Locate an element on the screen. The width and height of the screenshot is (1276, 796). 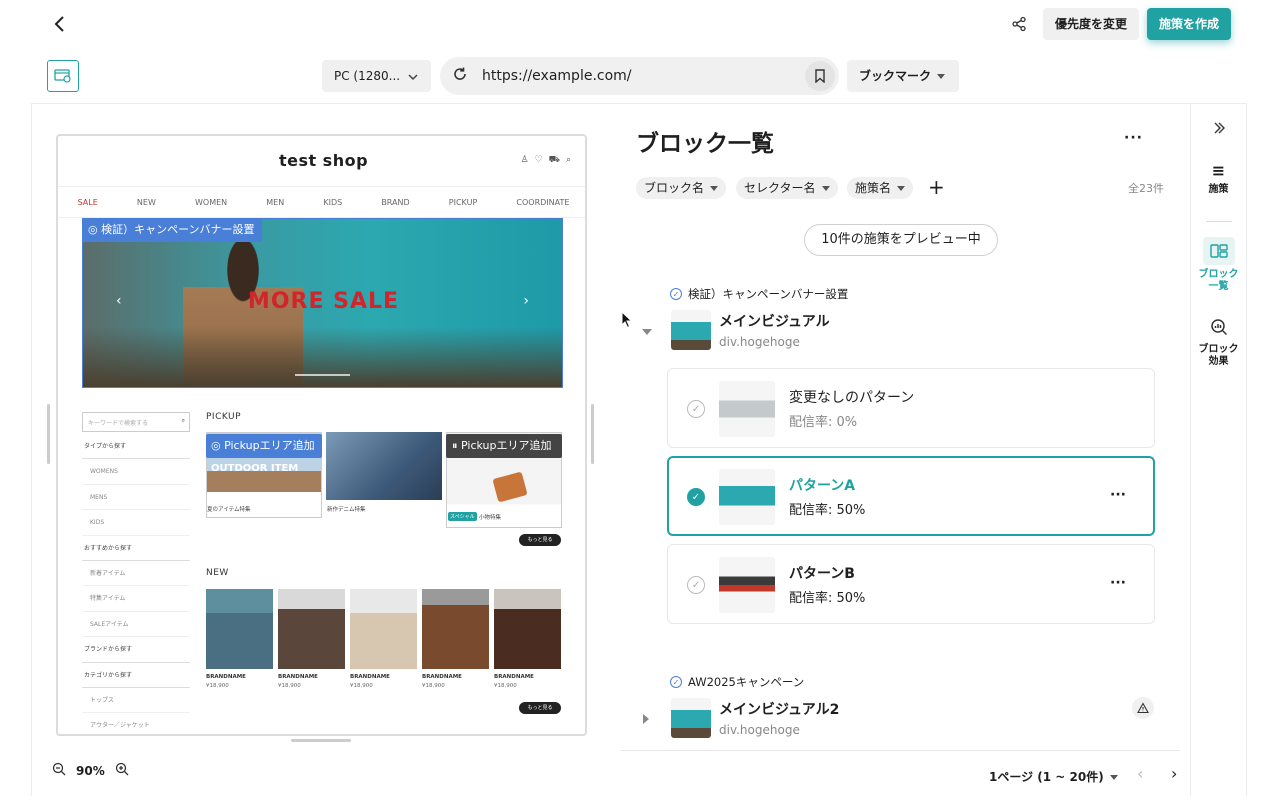
pickup-paused-badge: ⏸ Pickupエリア追加 is located at coordinates (504, 446).